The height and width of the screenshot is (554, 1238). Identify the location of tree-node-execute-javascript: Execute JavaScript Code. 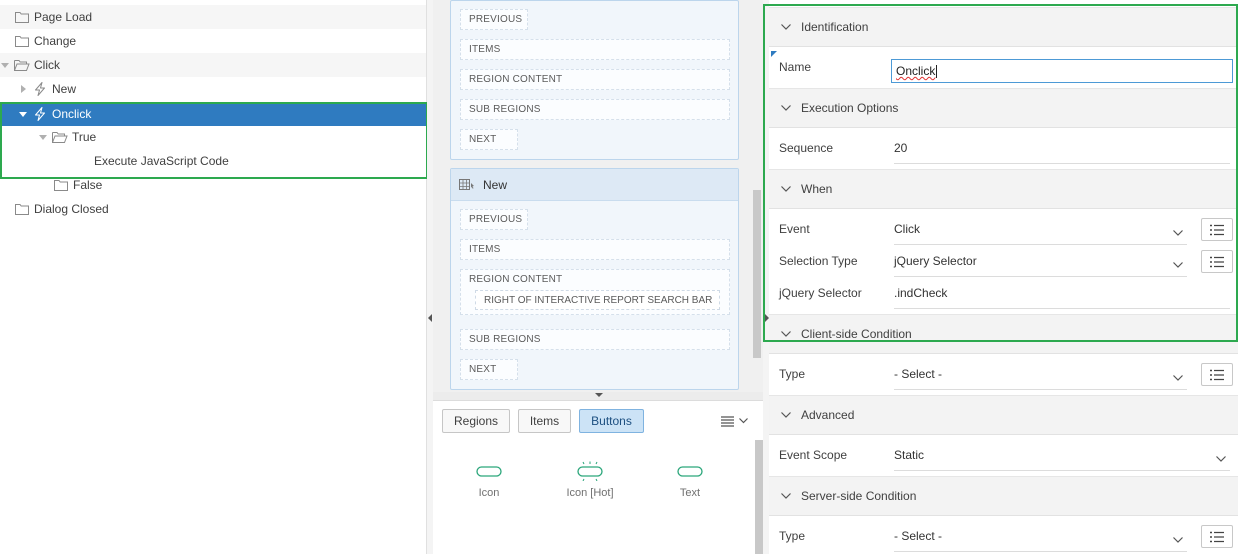
(213, 161).